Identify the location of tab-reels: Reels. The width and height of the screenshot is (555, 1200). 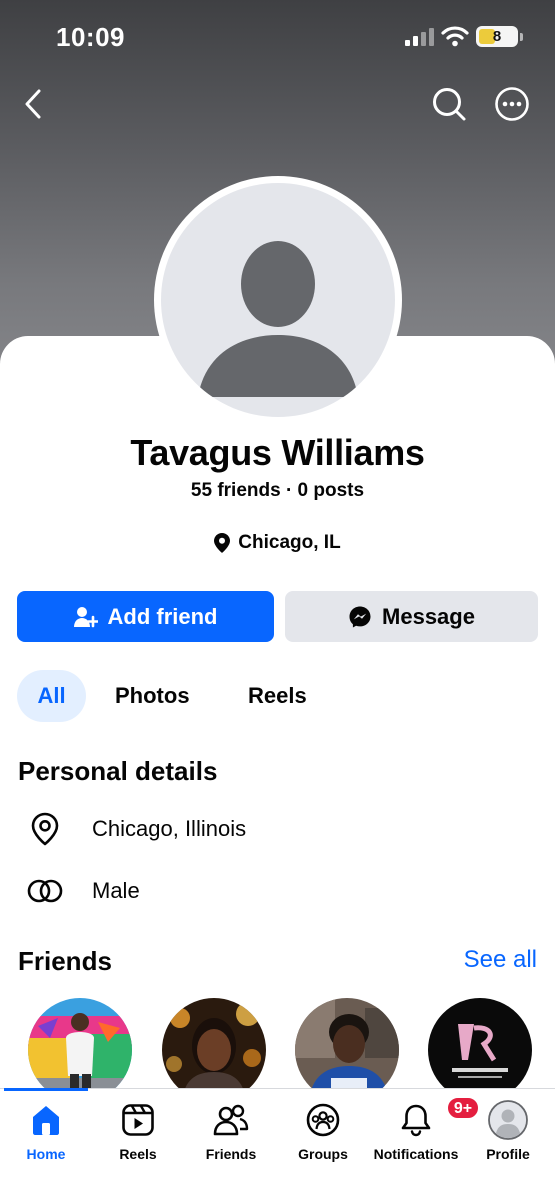
(277, 696).